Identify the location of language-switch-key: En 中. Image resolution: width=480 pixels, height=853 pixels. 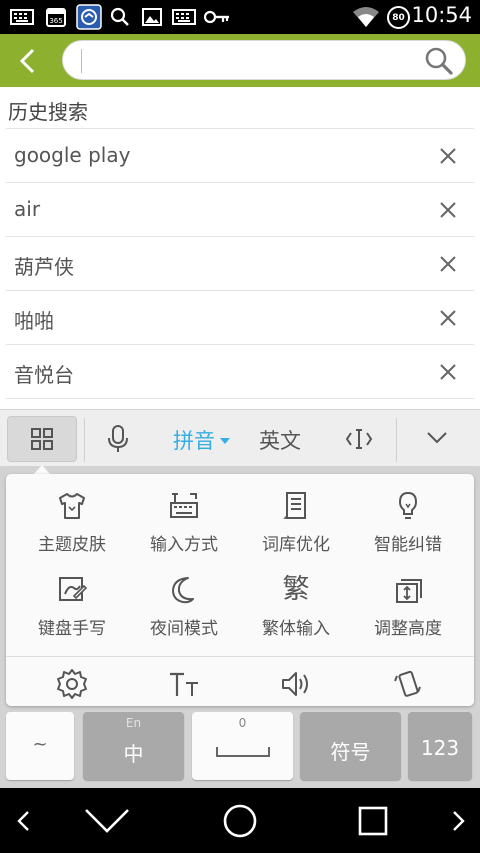
(133, 746).